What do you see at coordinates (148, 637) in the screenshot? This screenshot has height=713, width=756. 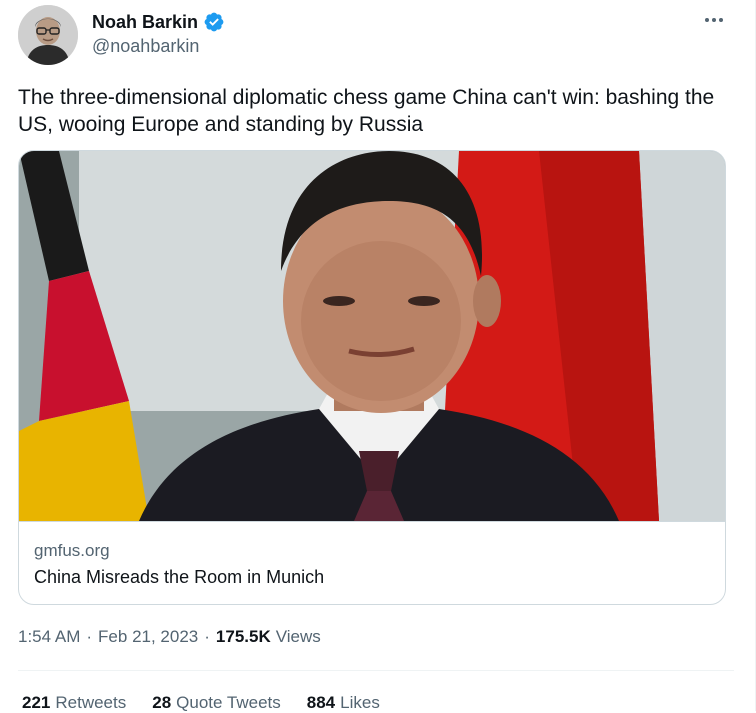 I see `tweet-date: Feb 21, 2023` at bounding box center [148, 637].